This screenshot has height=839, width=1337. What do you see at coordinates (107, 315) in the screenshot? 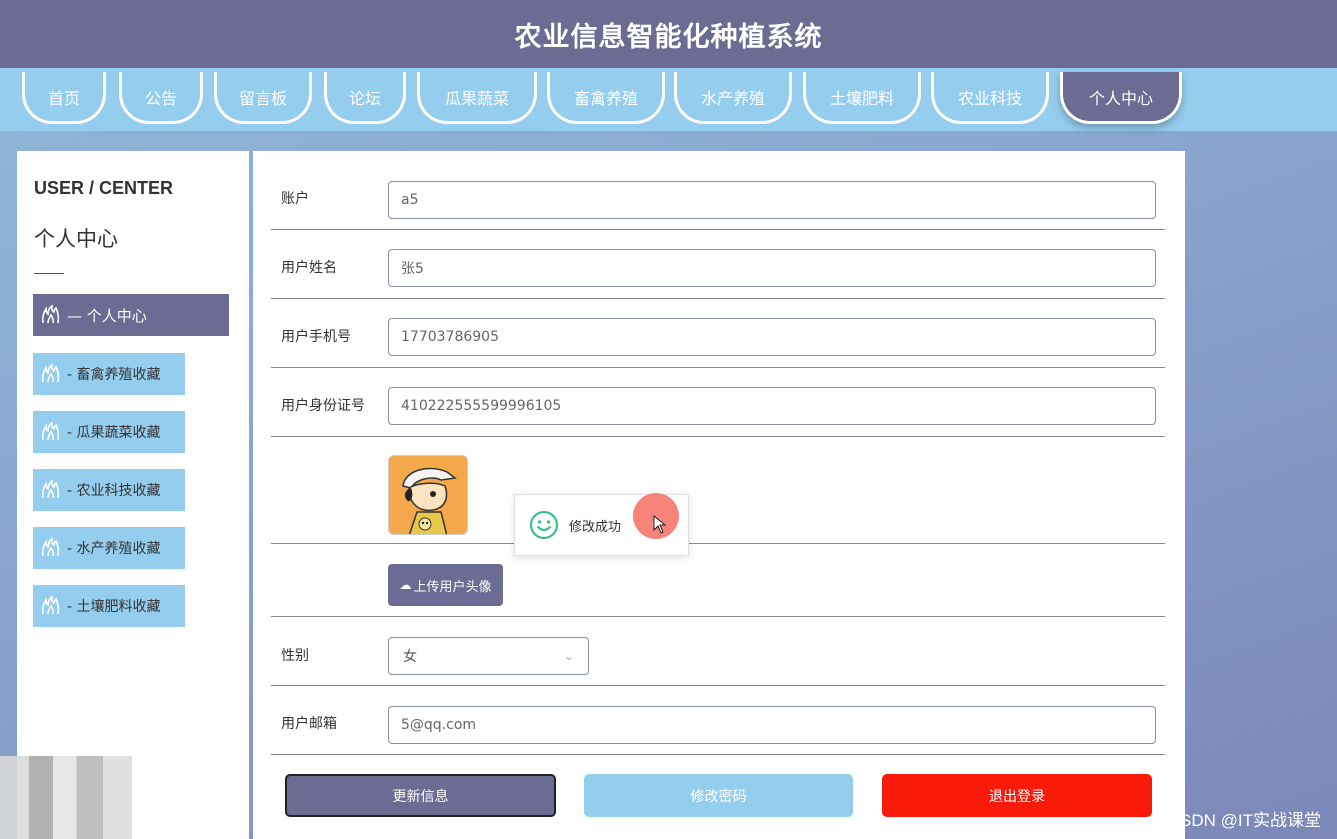
I see `sidebar-item-label: — 个人中心` at bounding box center [107, 315].